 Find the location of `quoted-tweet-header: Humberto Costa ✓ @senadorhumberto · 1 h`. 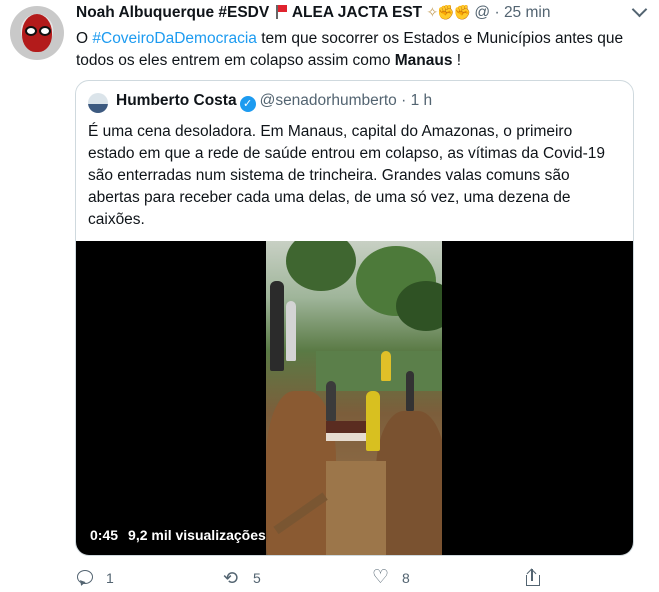

quoted-tweet-header: Humberto Costa ✓ @senadorhumberto · 1 h is located at coordinates (274, 102).